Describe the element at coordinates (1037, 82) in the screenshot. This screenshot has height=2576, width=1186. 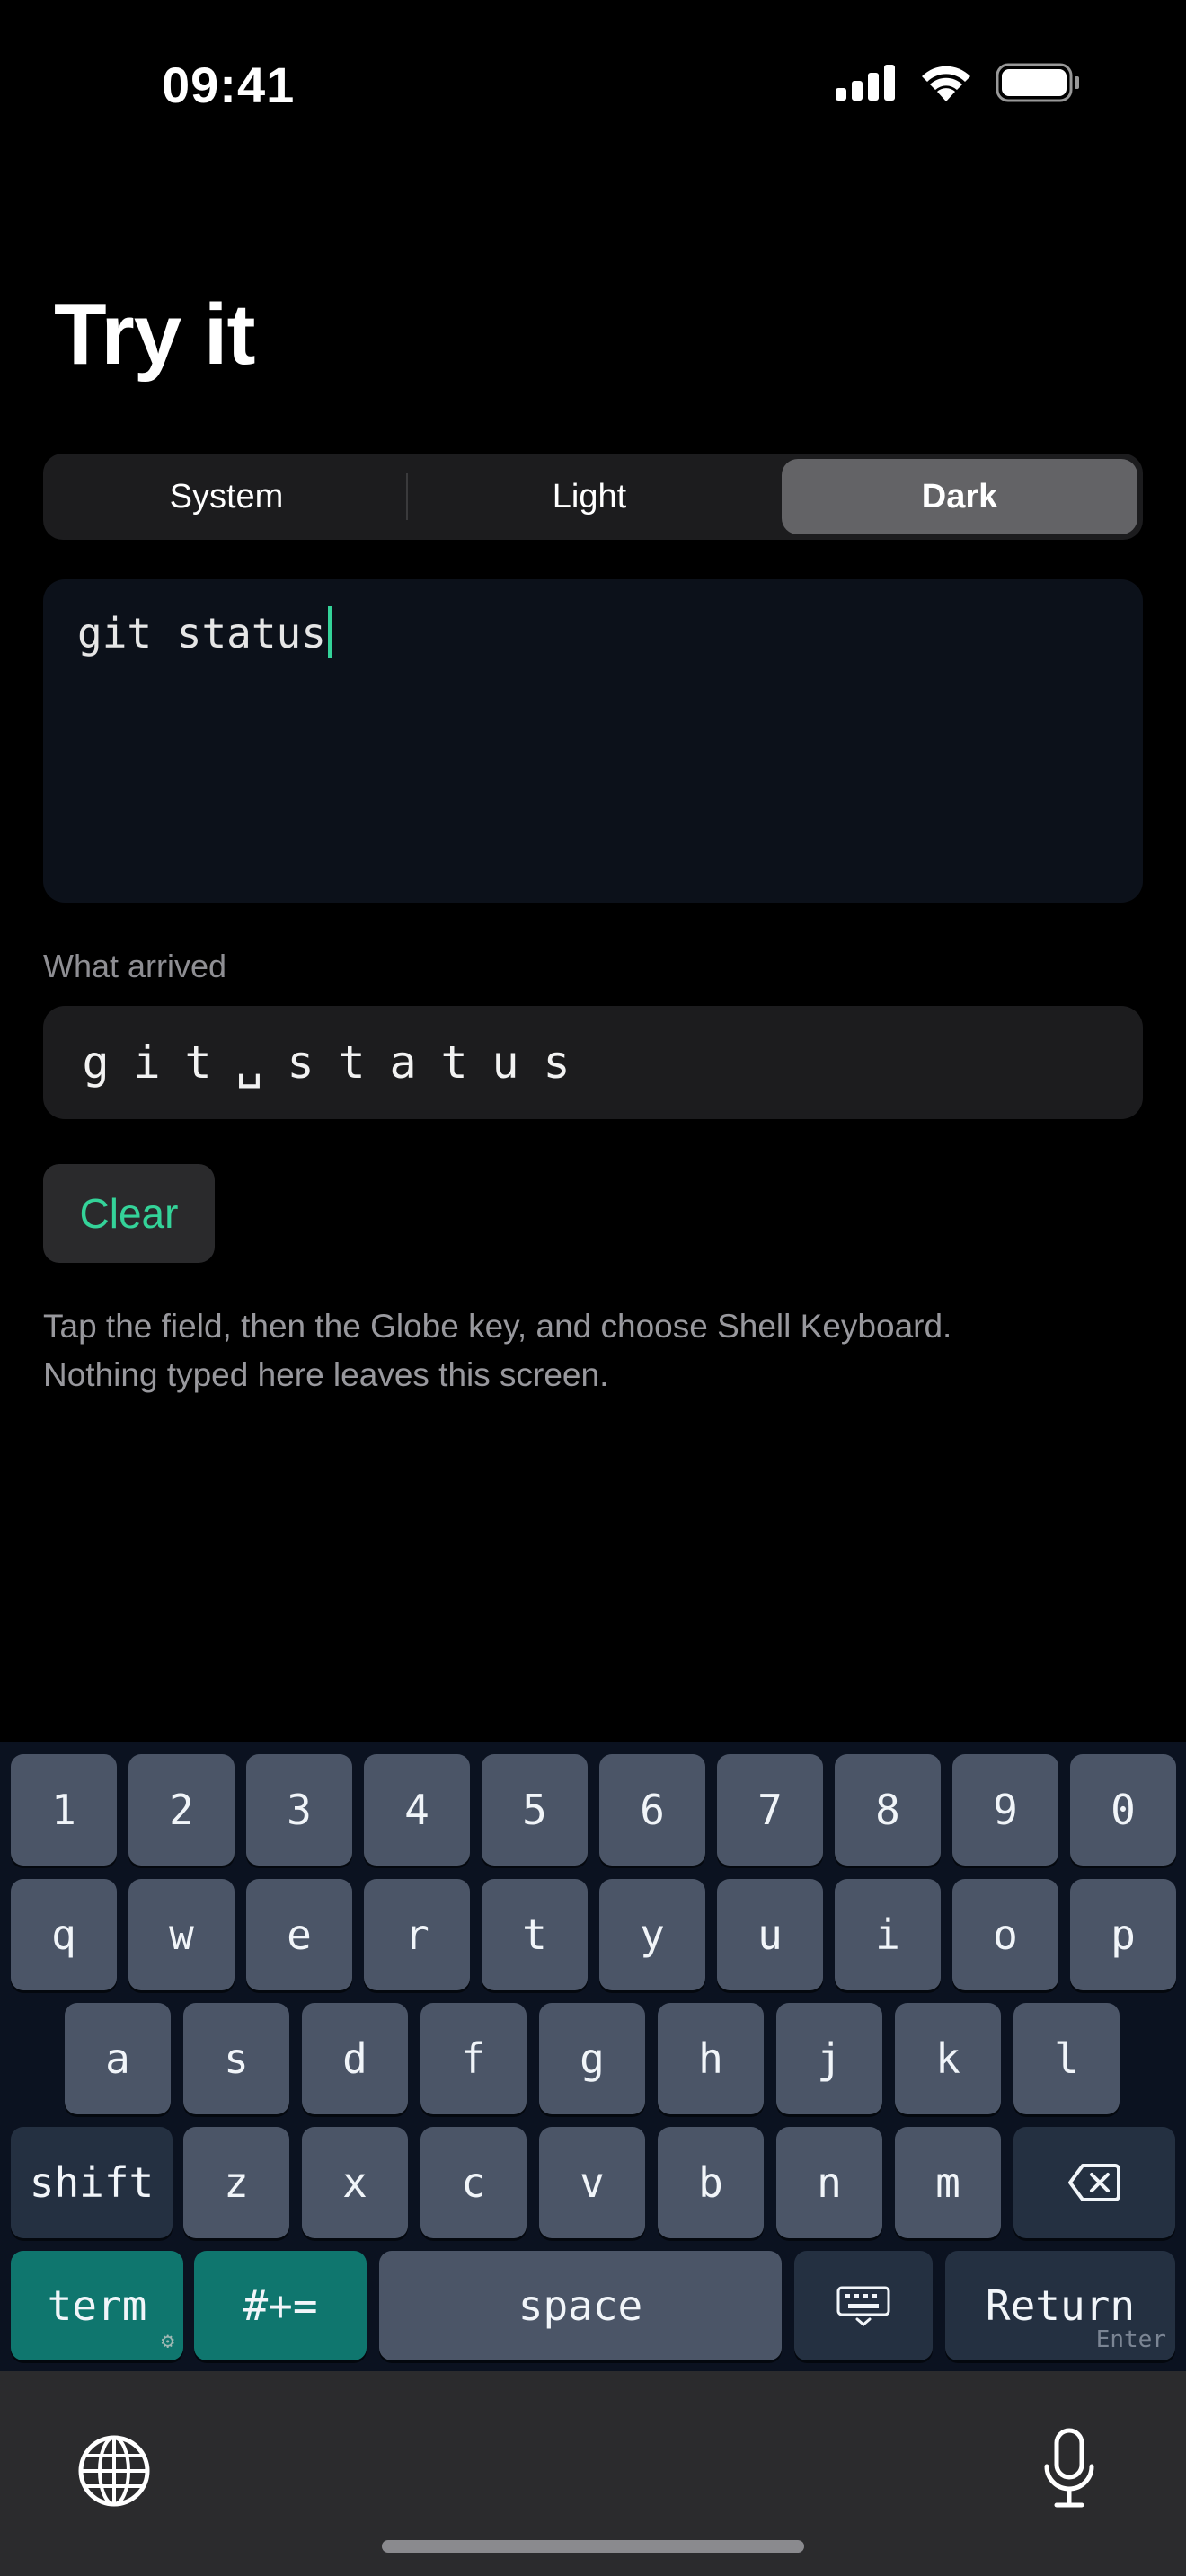
I see `battery-icon` at that location.